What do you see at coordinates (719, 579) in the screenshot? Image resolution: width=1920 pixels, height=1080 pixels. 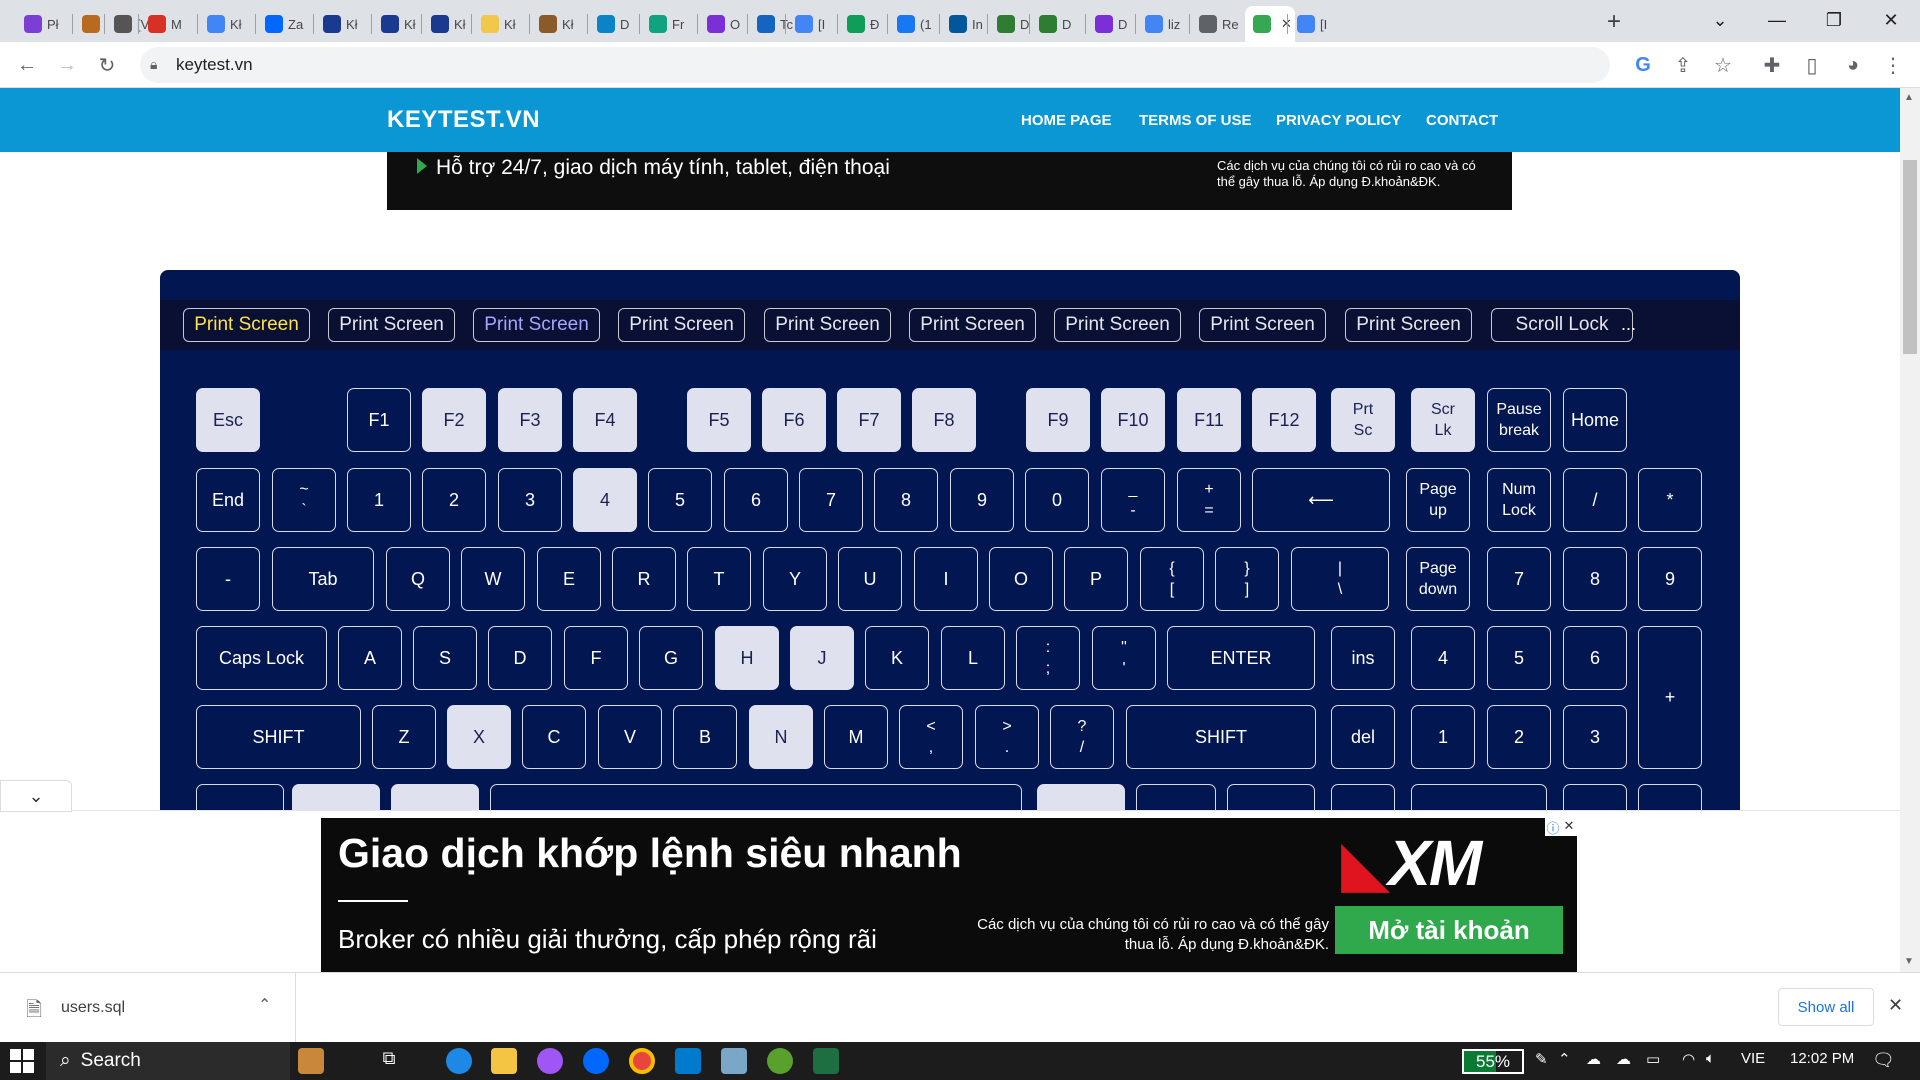 I see `keyboard-key: T` at bounding box center [719, 579].